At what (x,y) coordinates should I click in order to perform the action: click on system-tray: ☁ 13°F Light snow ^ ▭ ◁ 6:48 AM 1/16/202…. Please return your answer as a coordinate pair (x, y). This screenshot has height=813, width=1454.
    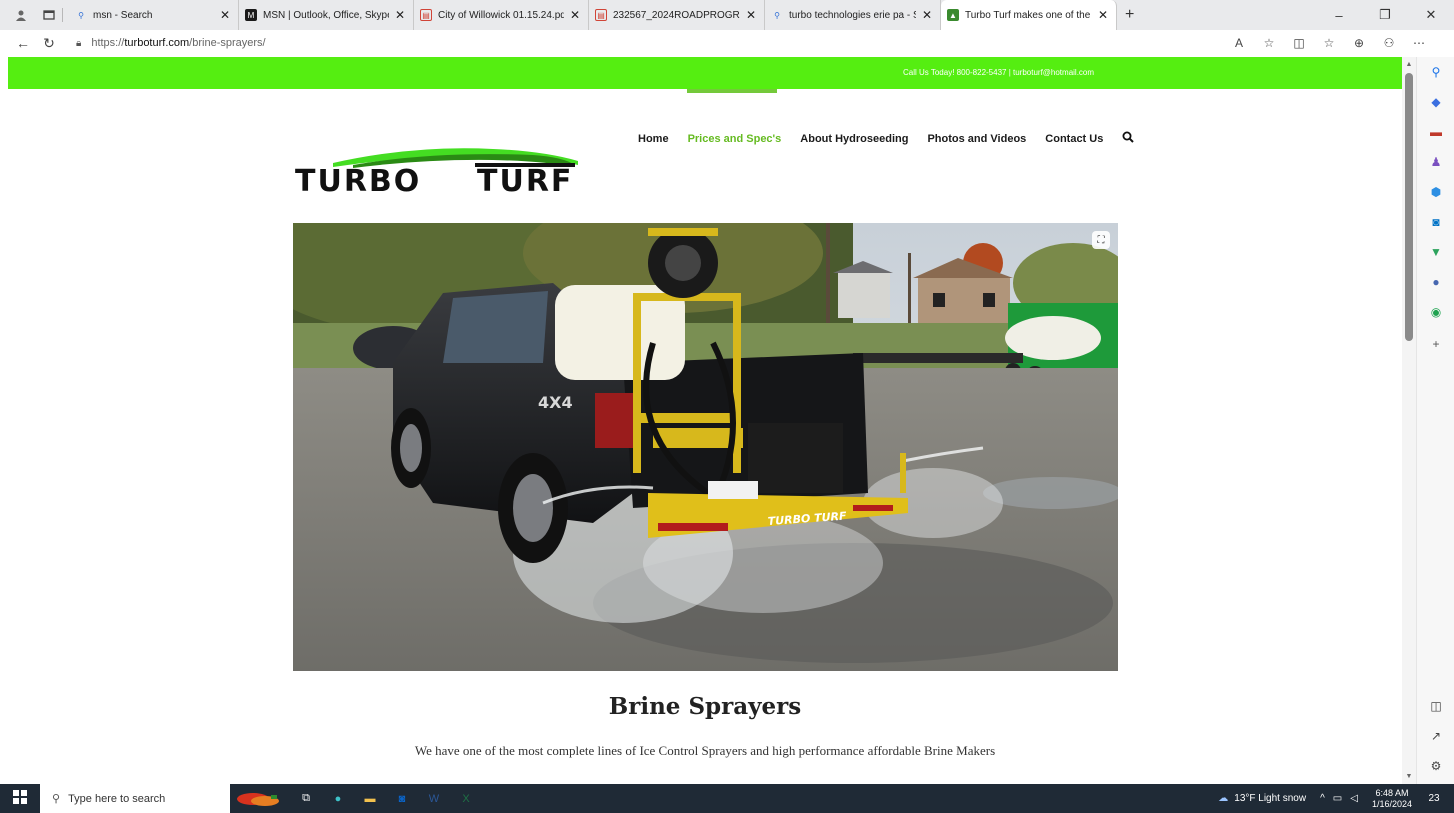
    Looking at the image, I should click on (1336, 798).